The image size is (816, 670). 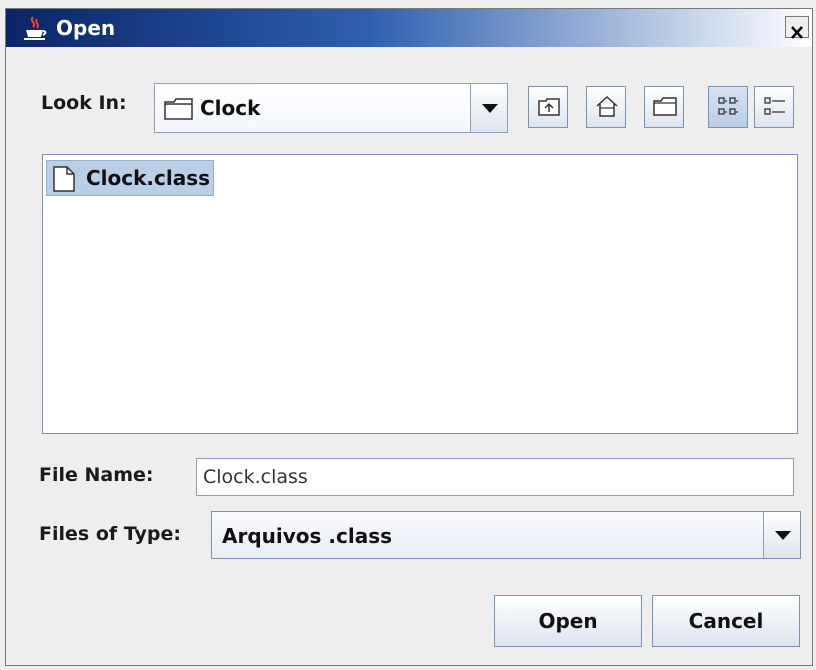 I want to click on look-in-label: Look In:, so click(x=84, y=103).